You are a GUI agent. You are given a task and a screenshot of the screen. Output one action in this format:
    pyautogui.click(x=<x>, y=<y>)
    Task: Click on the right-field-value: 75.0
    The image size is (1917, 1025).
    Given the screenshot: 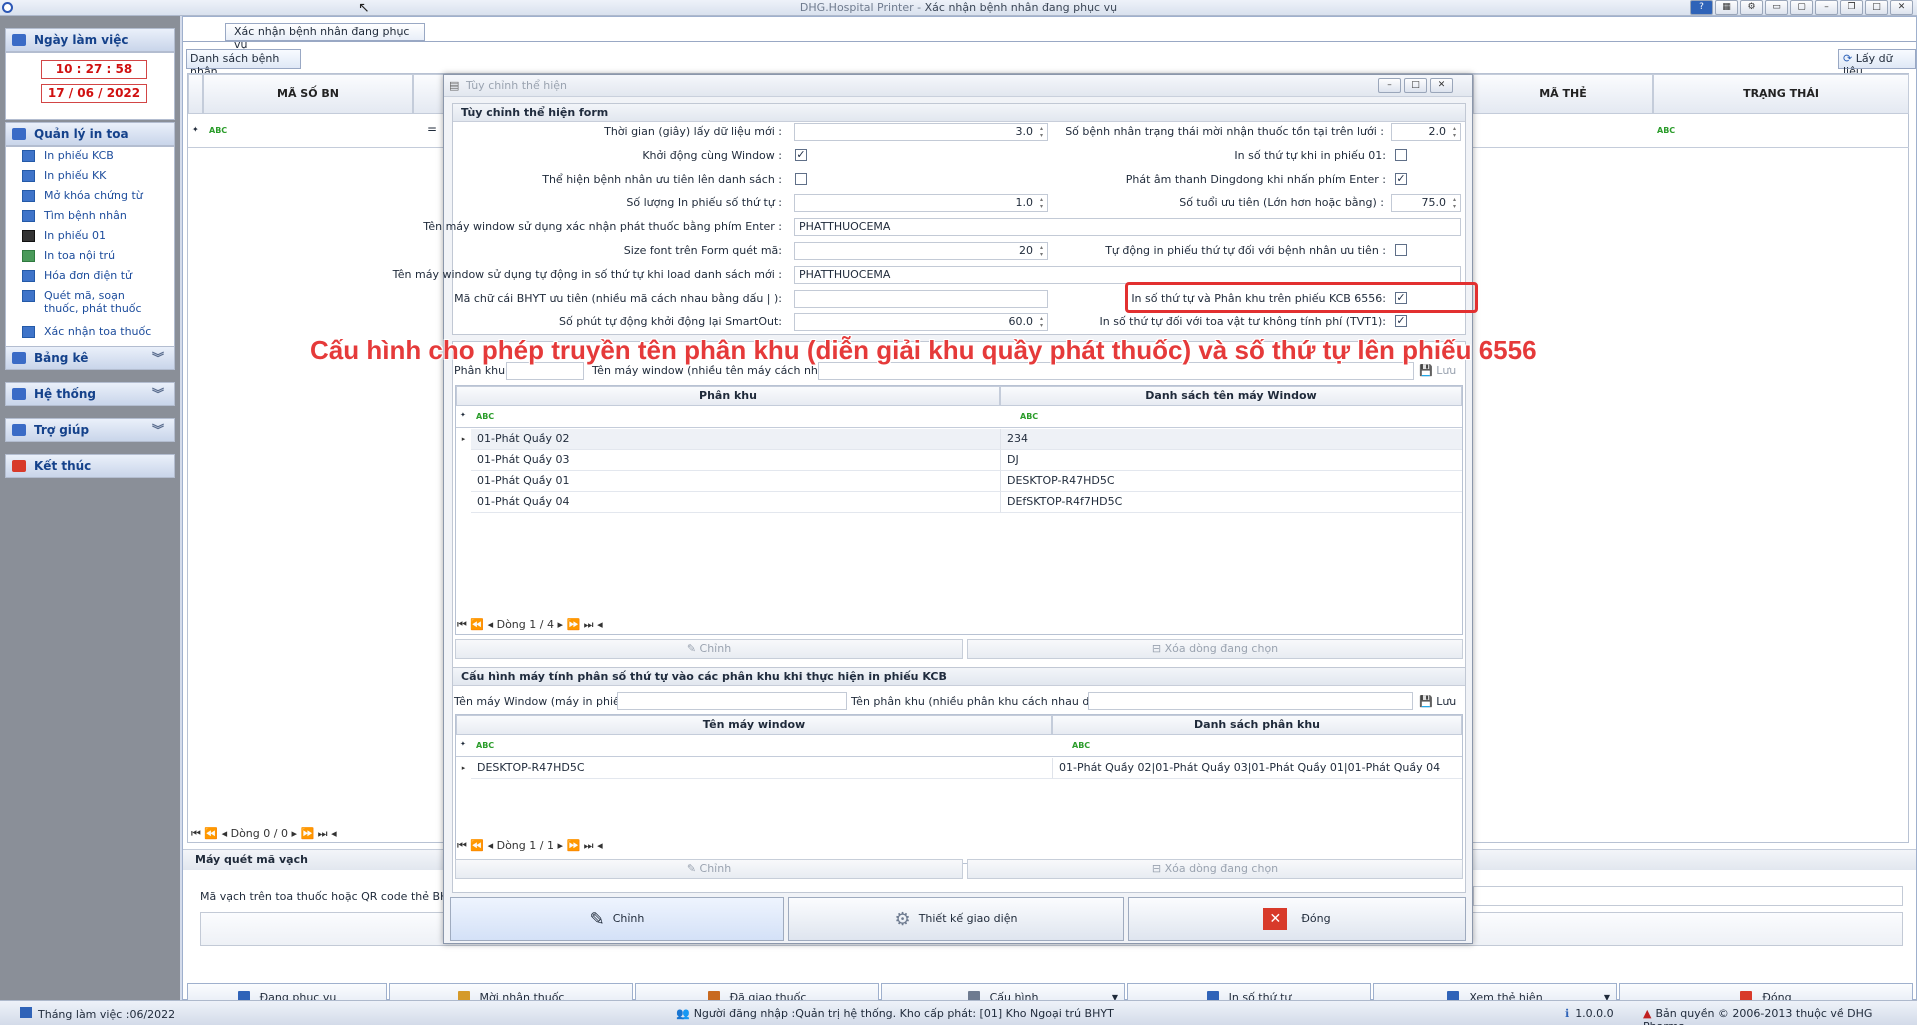 What is the action you would take?
    pyautogui.click(x=1434, y=202)
    